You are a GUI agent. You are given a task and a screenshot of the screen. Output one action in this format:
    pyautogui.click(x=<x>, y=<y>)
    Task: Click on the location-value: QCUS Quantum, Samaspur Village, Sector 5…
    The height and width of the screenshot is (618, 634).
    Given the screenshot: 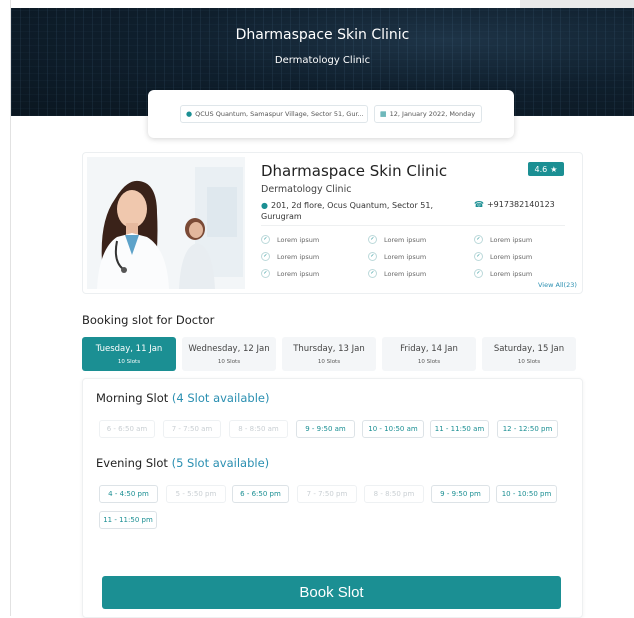 What is the action you would take?
    pyautogui.click(x=279, y=114)
    